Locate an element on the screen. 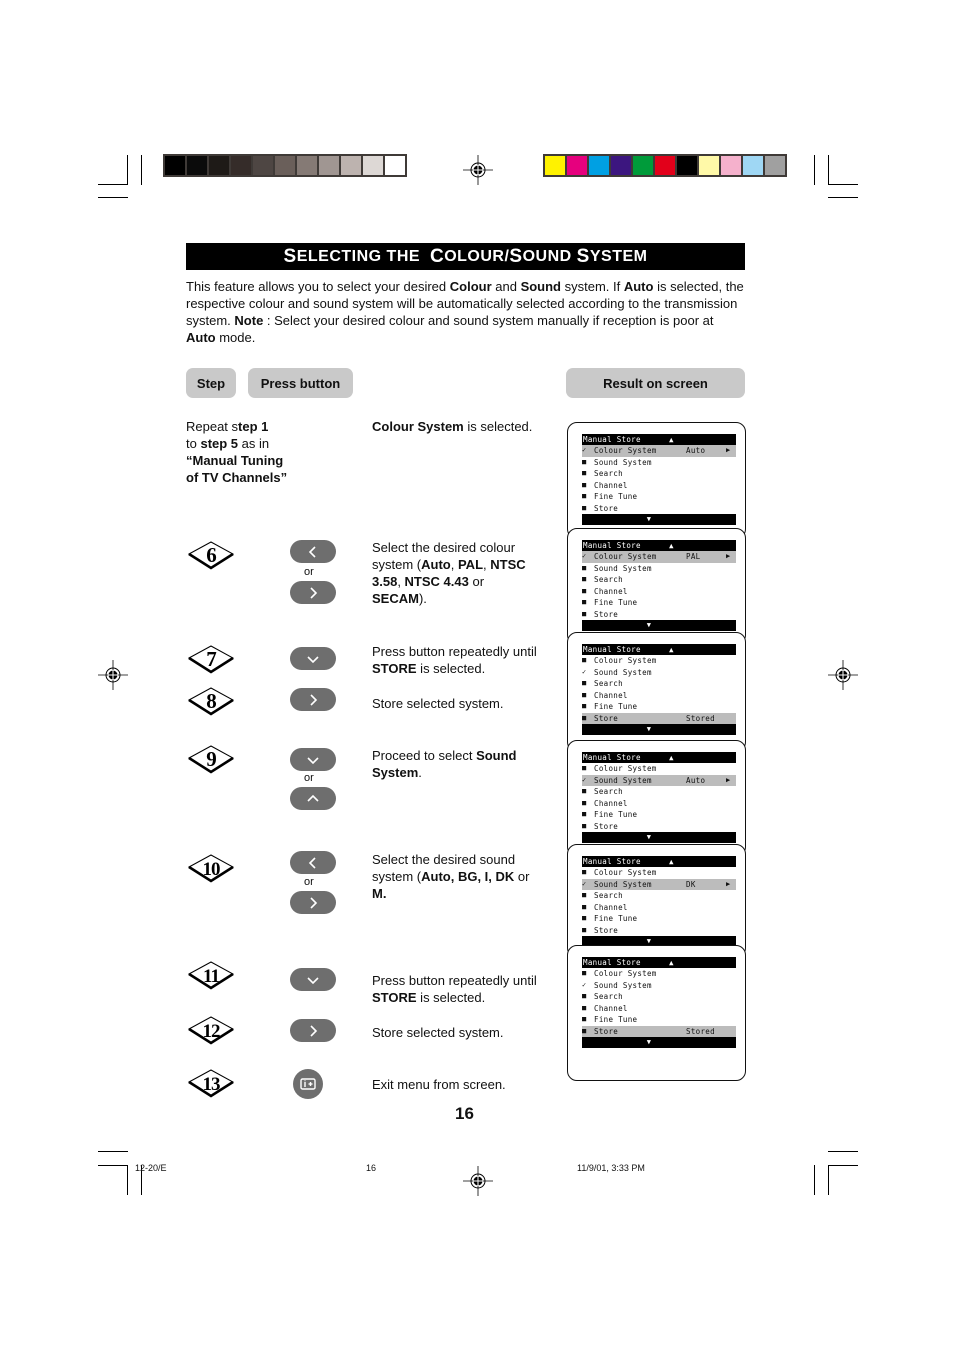  bold-text: STORE is located at coordinates (394, 997).